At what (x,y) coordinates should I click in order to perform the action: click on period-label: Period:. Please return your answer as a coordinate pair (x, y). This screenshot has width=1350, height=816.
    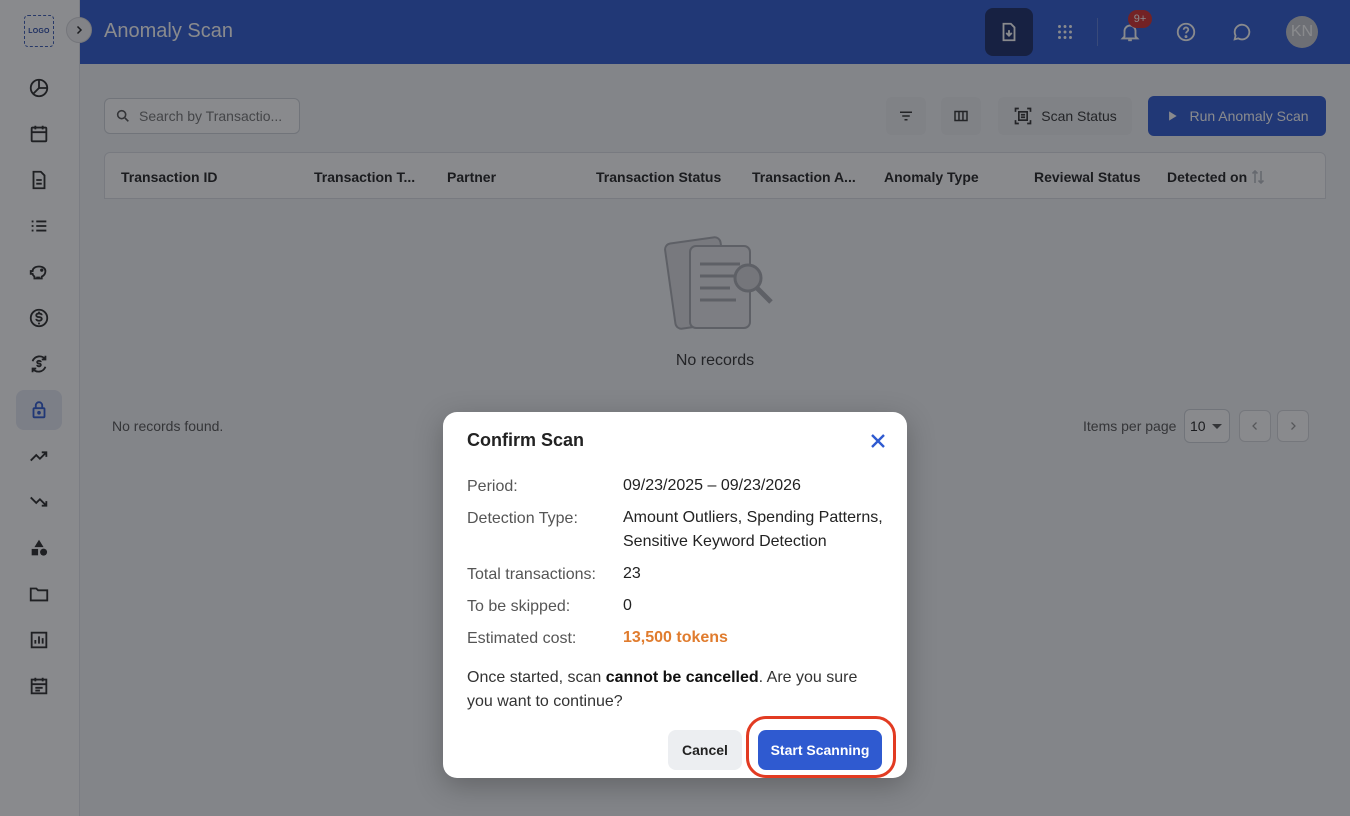
    Looking at the image, I should click on (492, 486).